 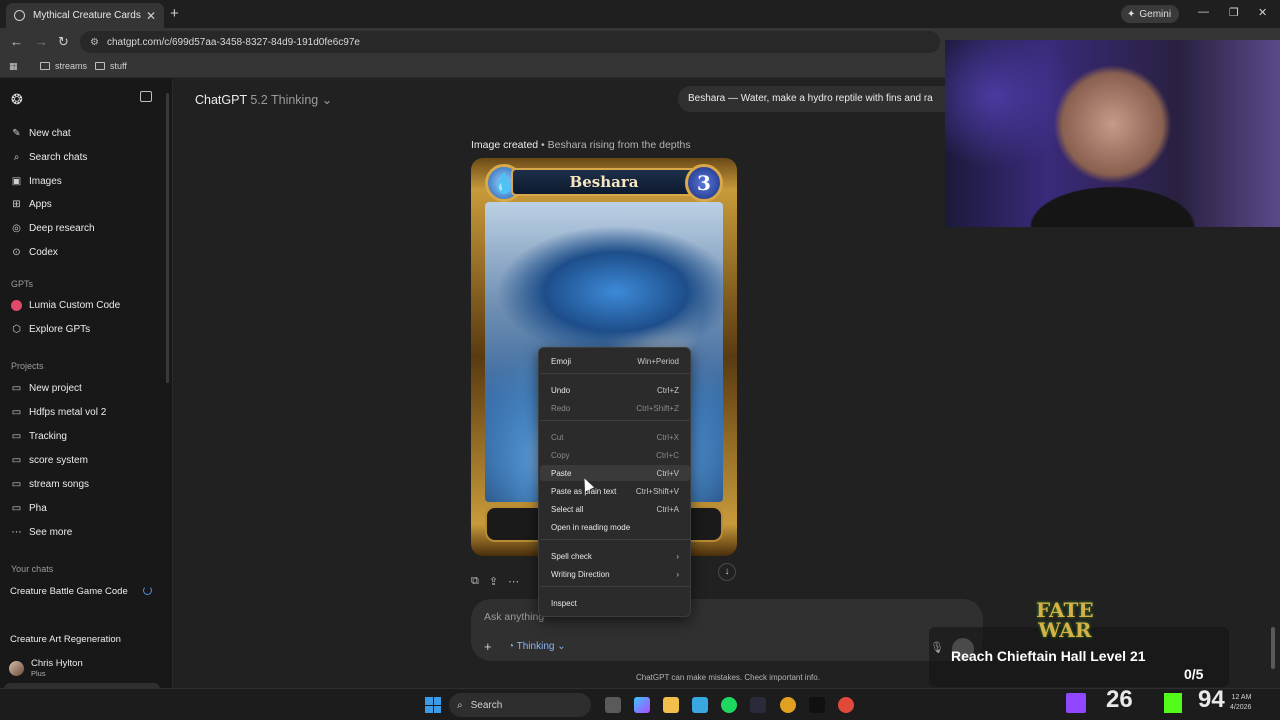 I want to click on chat-item: Creature Battle Game Code, so click(x=69, y=591).